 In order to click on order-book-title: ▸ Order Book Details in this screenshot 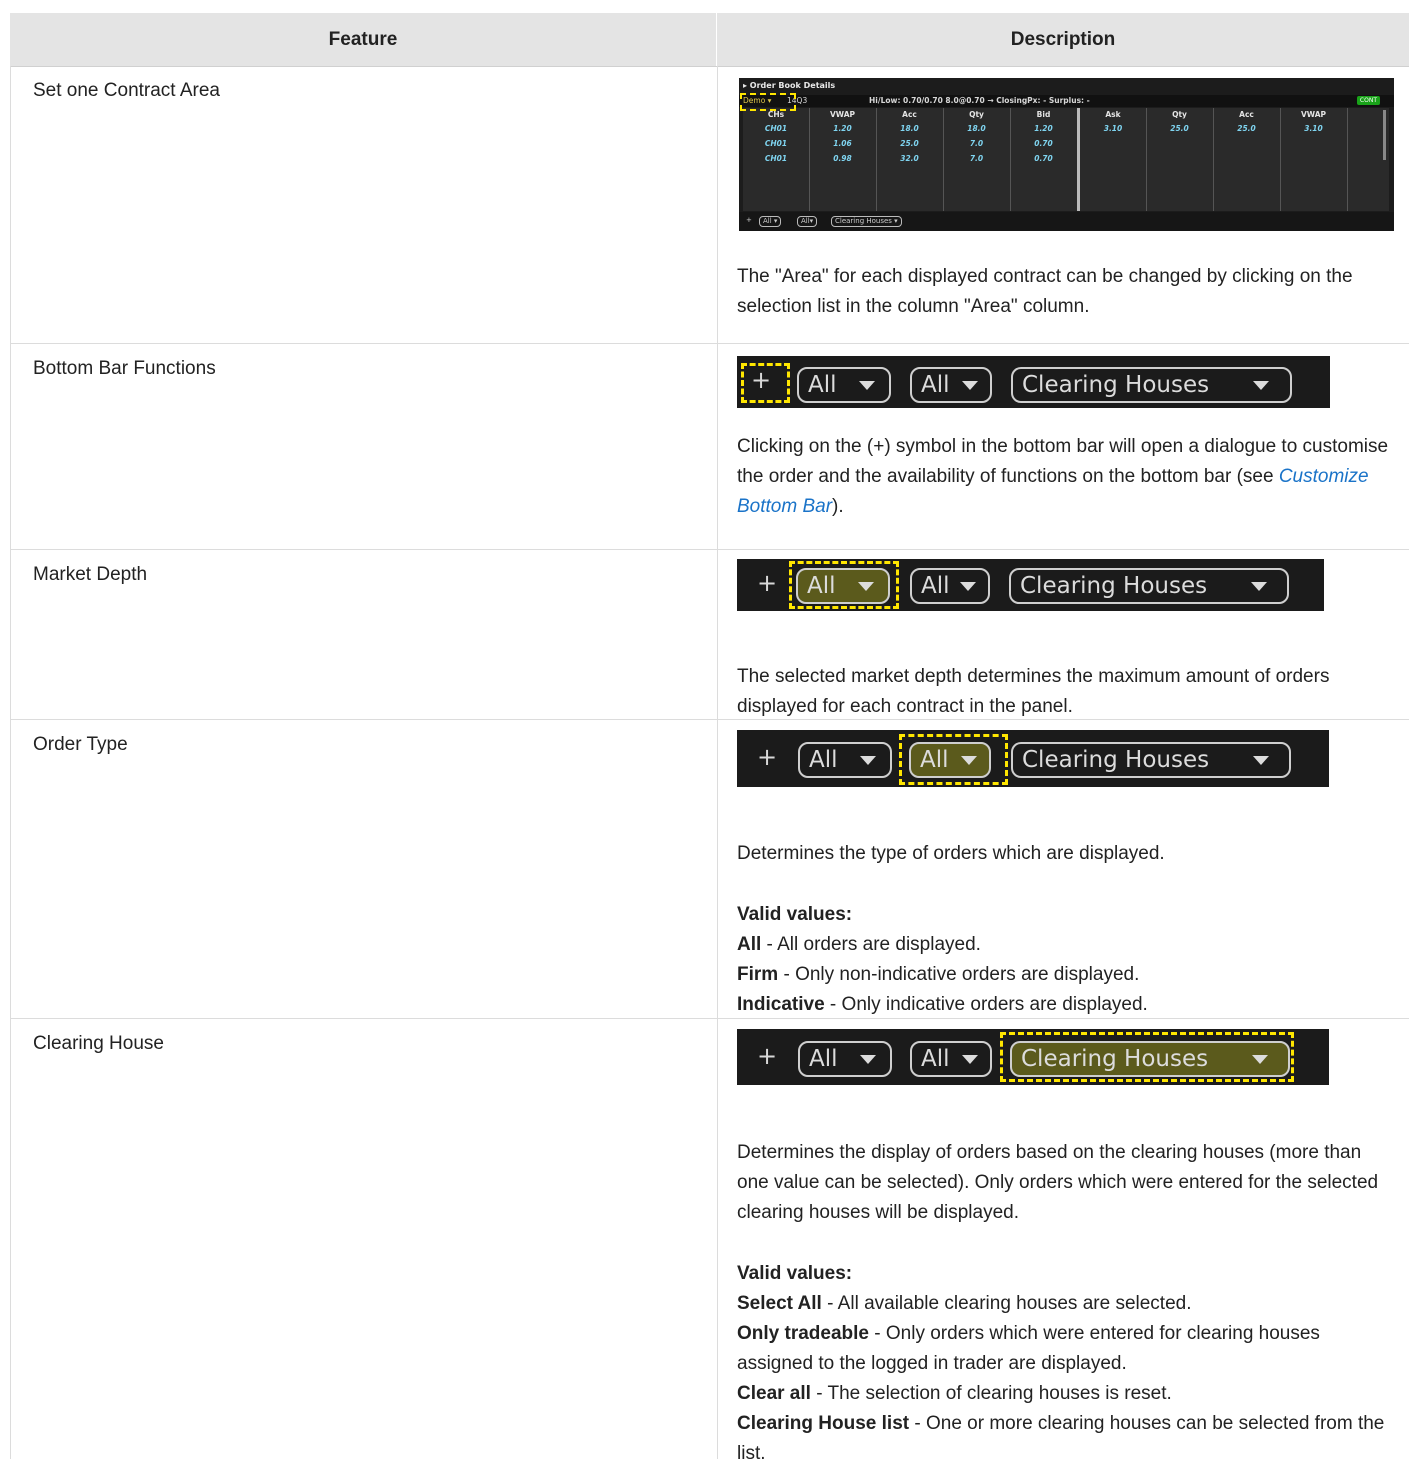, I will do `click(789, 85)`.